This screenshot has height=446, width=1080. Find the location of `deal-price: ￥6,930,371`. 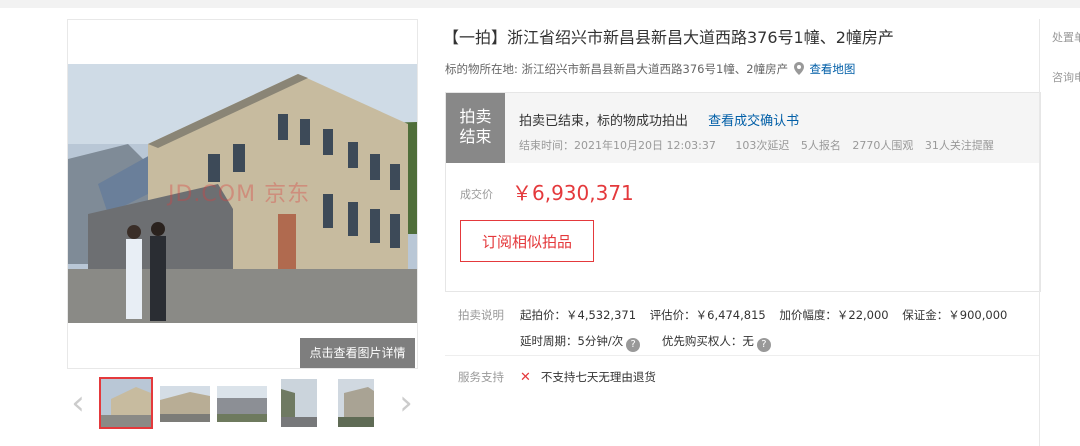

deal-price: ￥6,930,371 is located at coordinates (573, 193).